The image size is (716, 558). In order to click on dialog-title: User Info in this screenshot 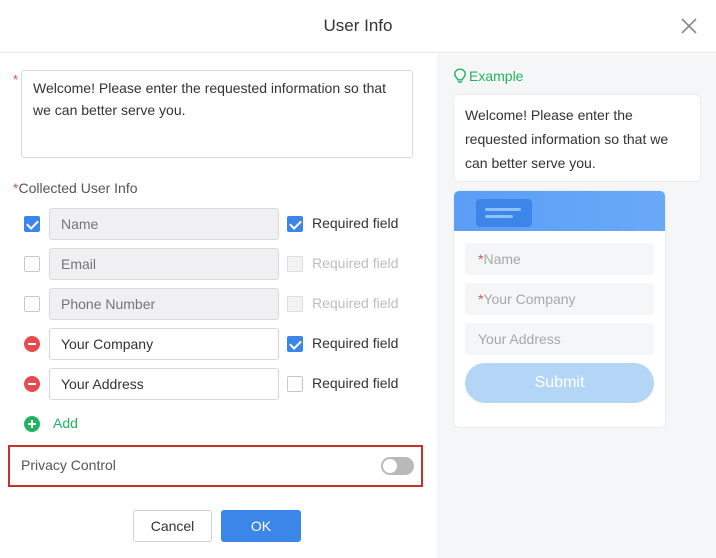, I will do `click(358, 25)`.